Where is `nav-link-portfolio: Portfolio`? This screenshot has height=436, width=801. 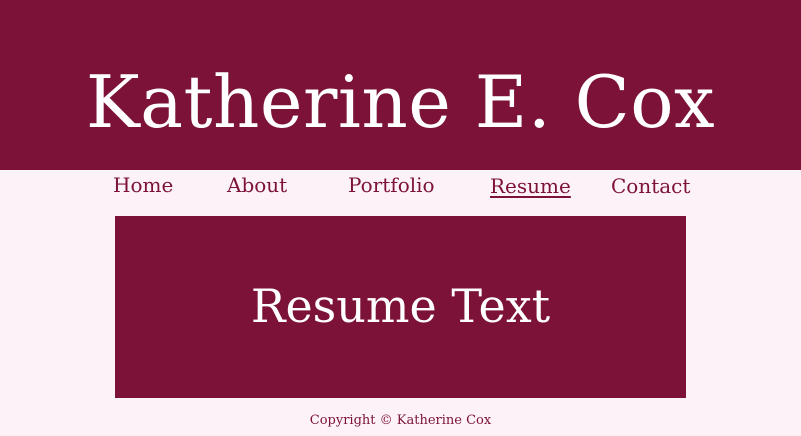
nav-link-portfolio: Portfolio is located at coordinates (391, 186).